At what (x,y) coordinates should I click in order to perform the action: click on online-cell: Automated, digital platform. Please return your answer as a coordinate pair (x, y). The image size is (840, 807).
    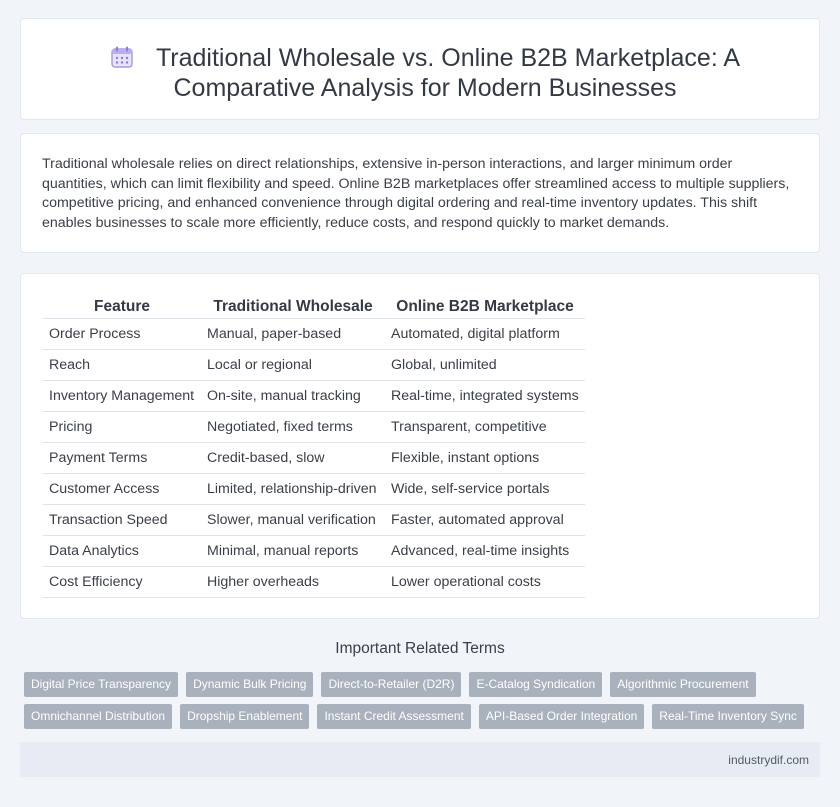
    Looking at the image, I should click on (485, 334).